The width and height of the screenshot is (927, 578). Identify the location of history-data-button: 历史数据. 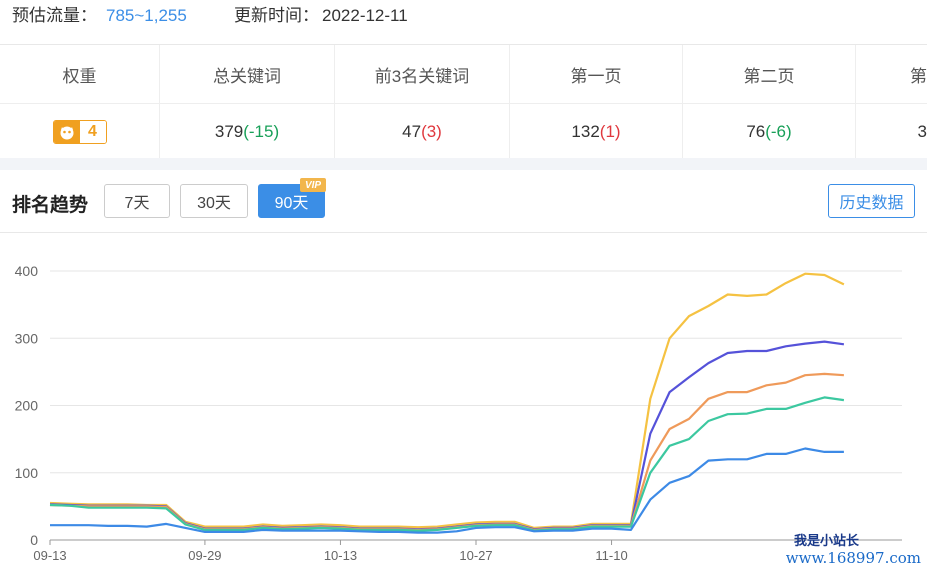
(871, 201).